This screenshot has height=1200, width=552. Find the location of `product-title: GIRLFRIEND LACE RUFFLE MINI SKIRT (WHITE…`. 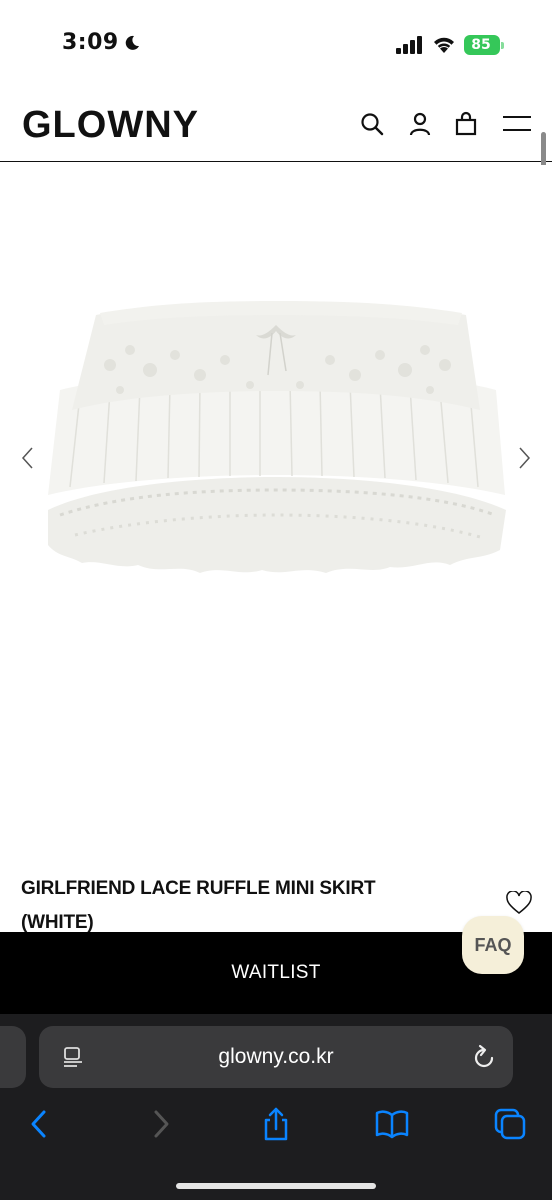

product-title: GIRLFRIEND LACE RUFFLE MINI SKIRT (WHITE… is located at coordinates (198, 905).